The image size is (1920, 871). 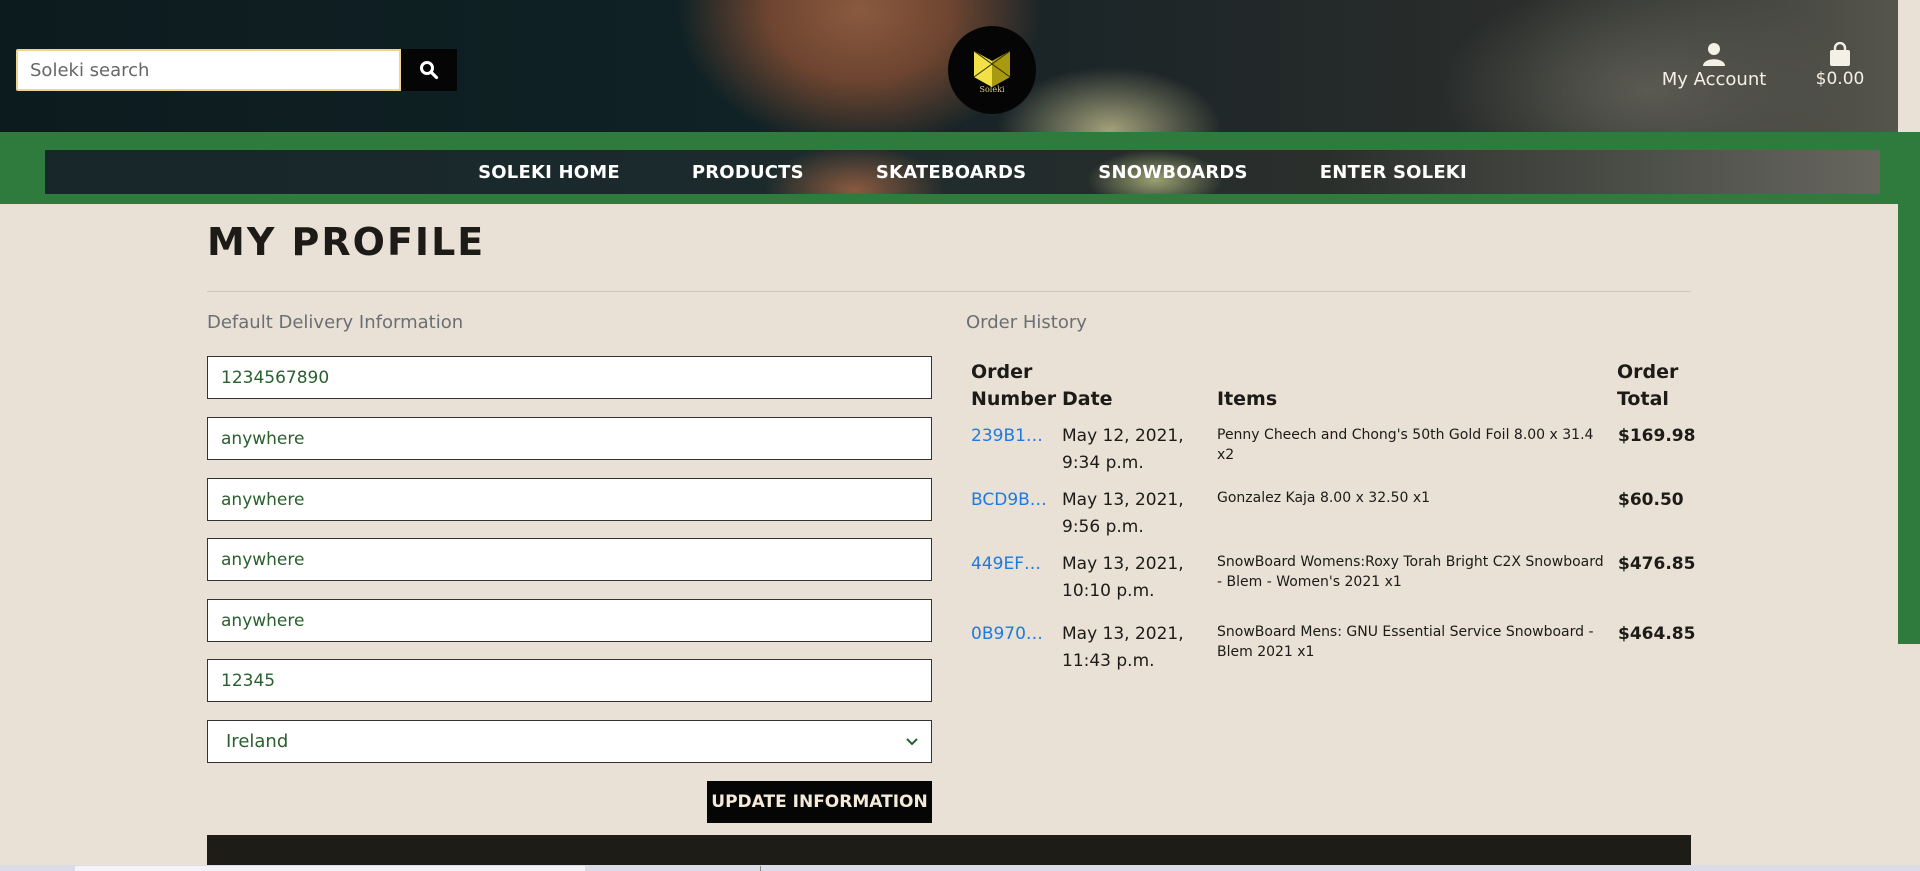 I want to click on shopping-bag-link: $0.00, so click(x=1840, y=65).